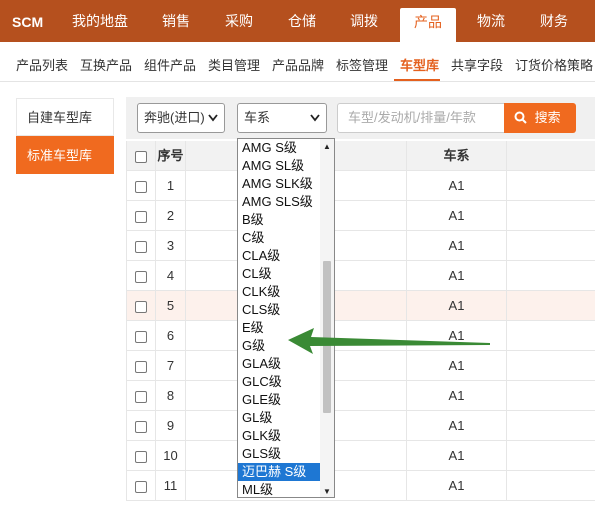 Image resolution: width=595 pixels, height=506 pixels. What do you see at coordinates (327, 318) in the screenshot?
I see `dropdown-scrollbar: ▲ ▼` at bounding box center [327, 318].